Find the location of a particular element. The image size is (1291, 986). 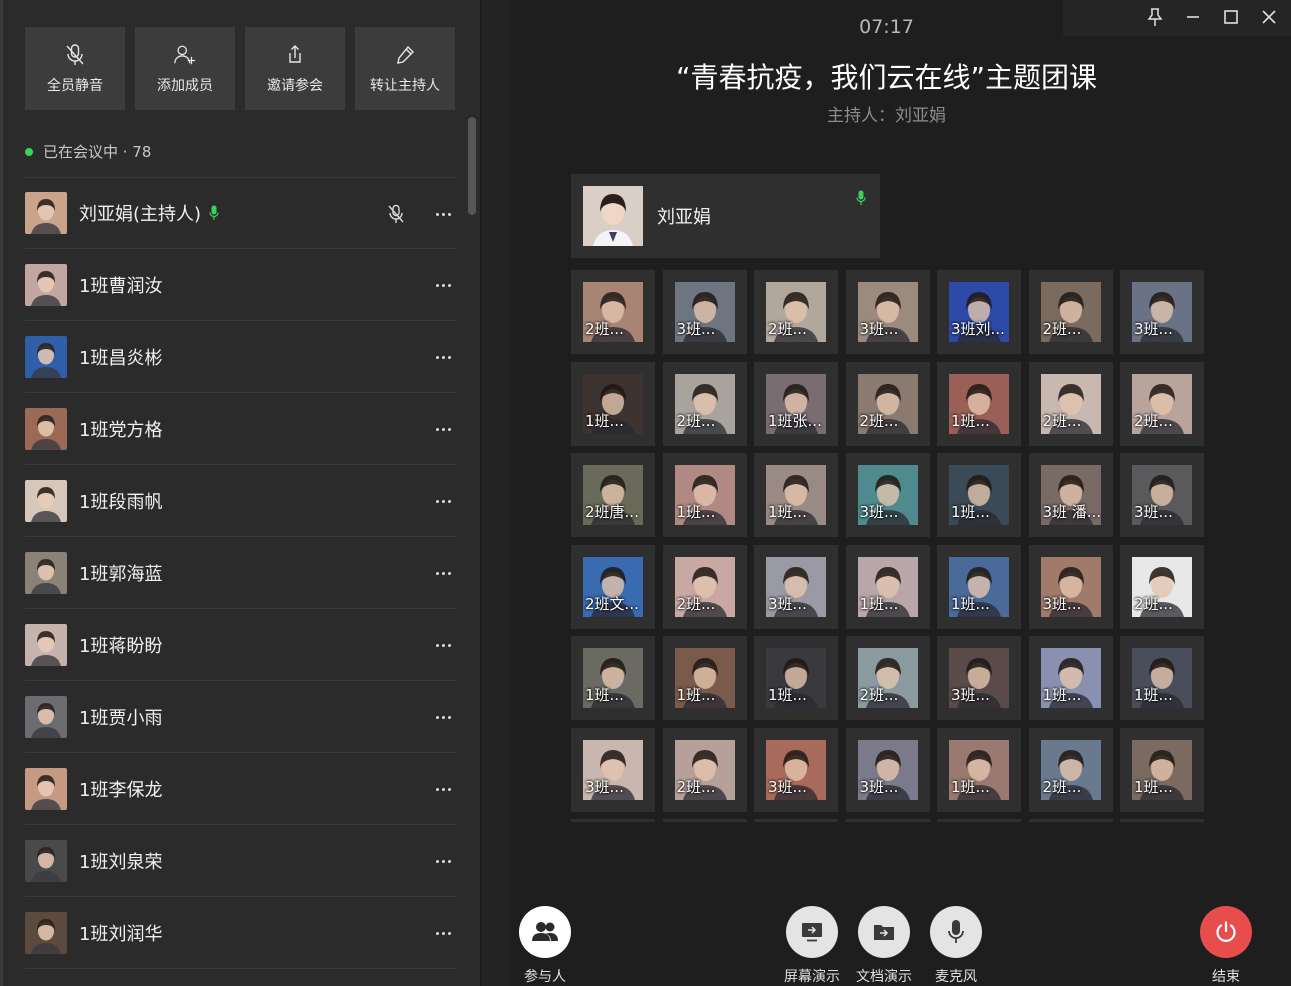

member-row: 1班曹润汝 is located at coordinates (241, 285).